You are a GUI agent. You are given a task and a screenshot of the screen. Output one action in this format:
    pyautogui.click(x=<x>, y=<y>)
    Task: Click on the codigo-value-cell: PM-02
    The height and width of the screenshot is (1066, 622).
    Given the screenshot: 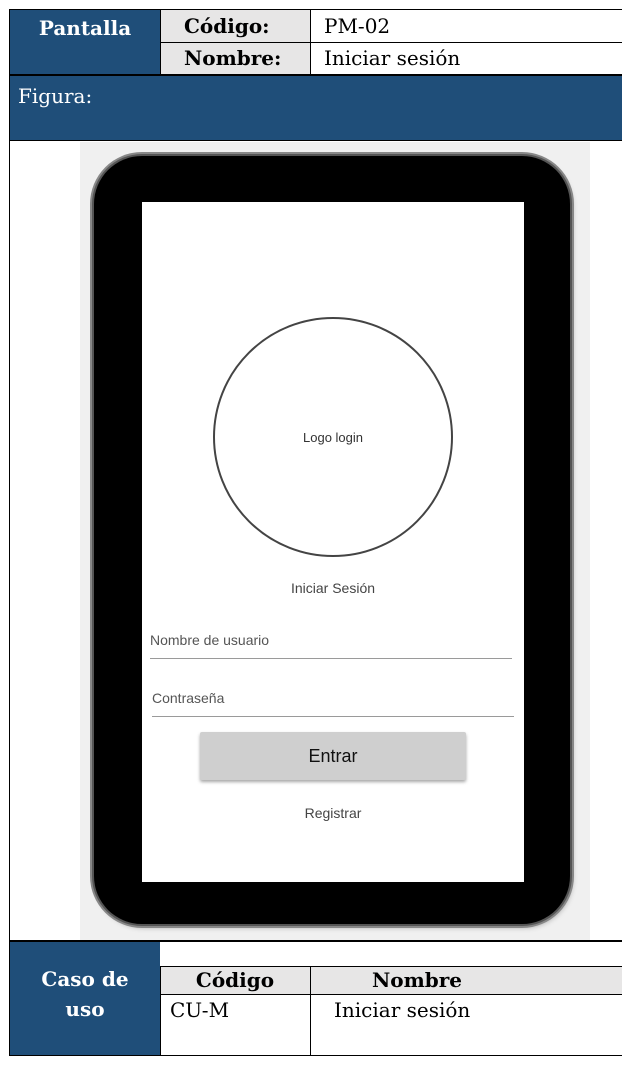 What is the action you would take?
    pyautogui.click(x=466, y=26)
    